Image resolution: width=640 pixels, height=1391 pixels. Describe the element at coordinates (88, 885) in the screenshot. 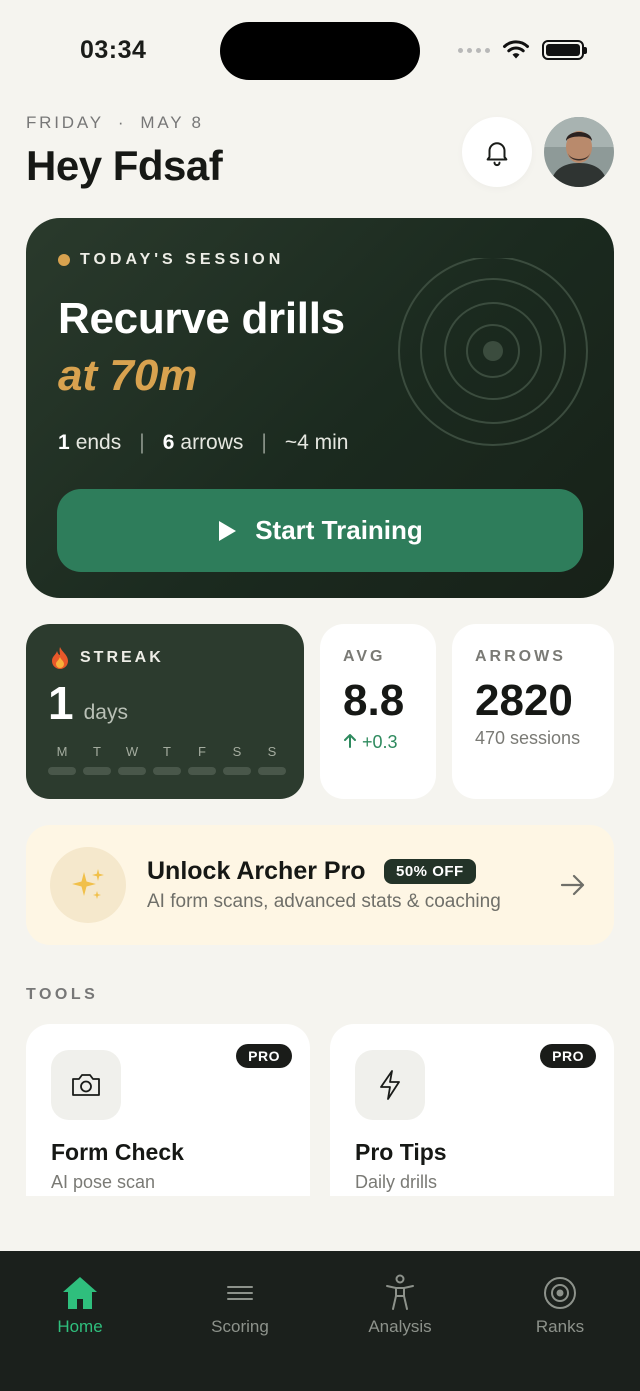

I see `sparkles-icon` at that location.